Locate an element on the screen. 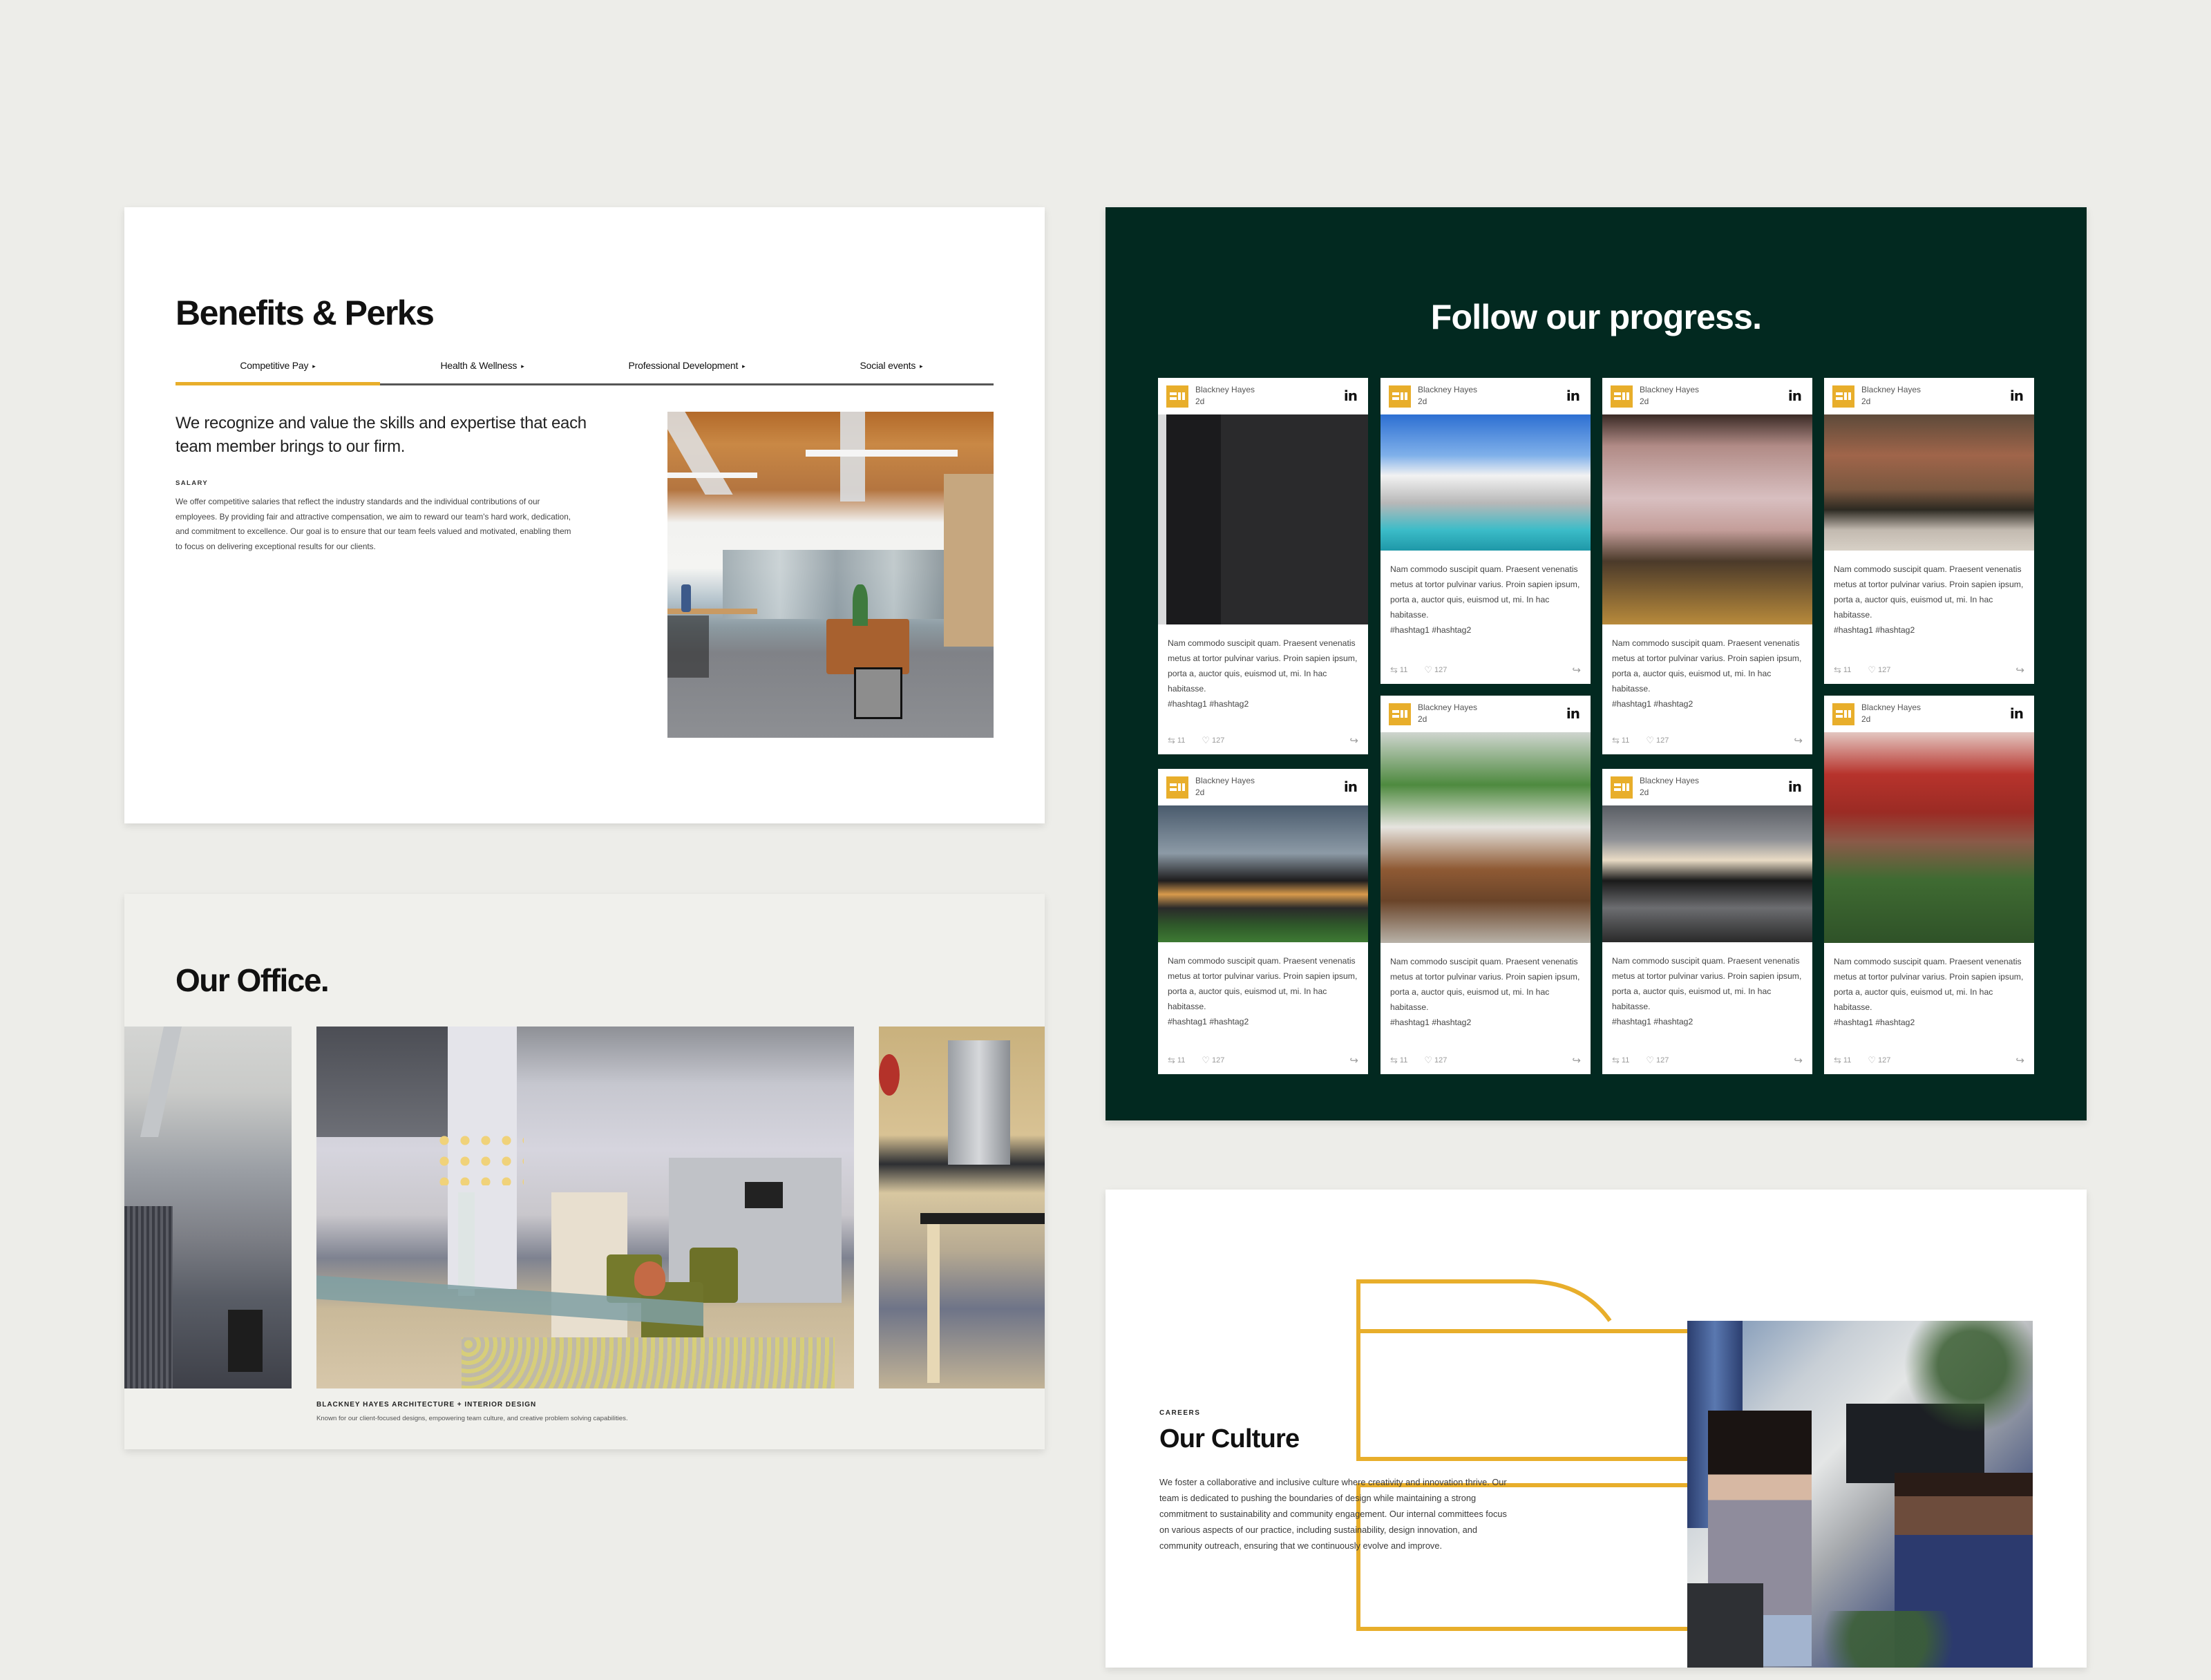 This screenshot has height=1680, width=2211. office-image-kitchen is located at coordinates (962, 1207).